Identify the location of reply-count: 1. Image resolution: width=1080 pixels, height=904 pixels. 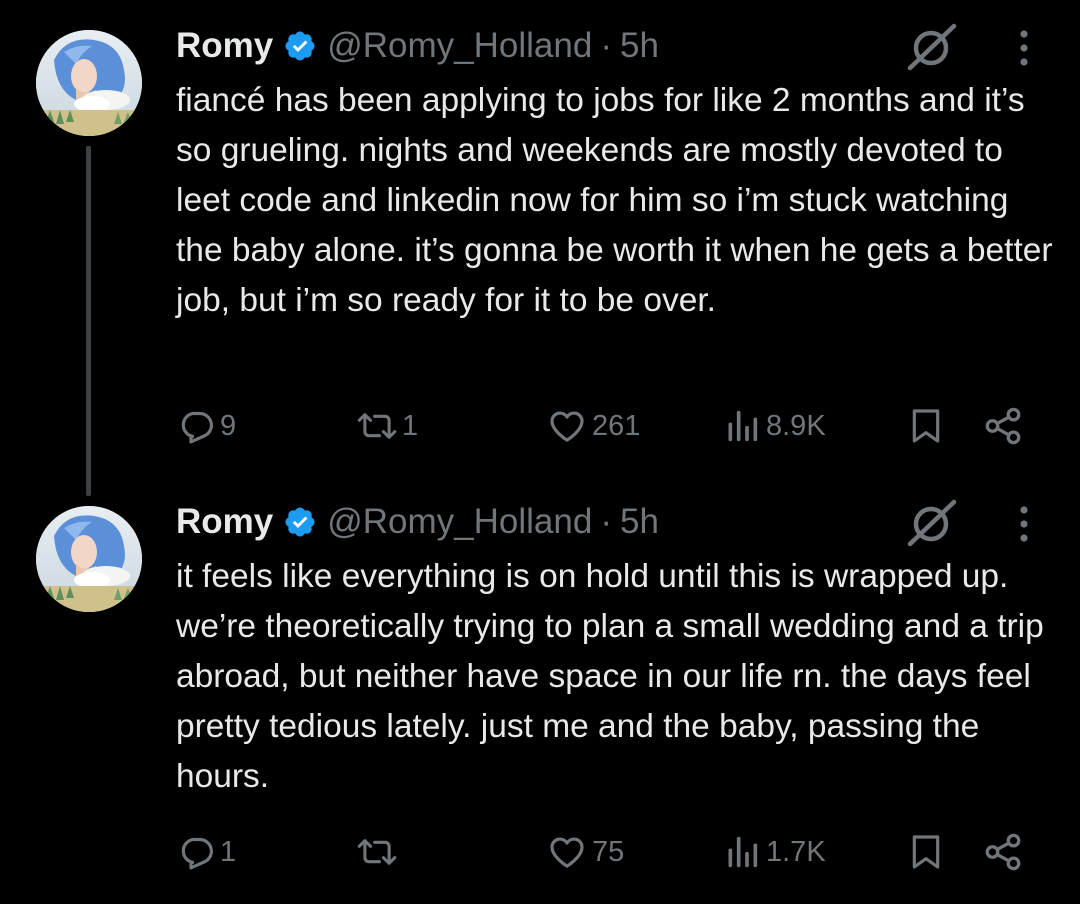
(228, 851).